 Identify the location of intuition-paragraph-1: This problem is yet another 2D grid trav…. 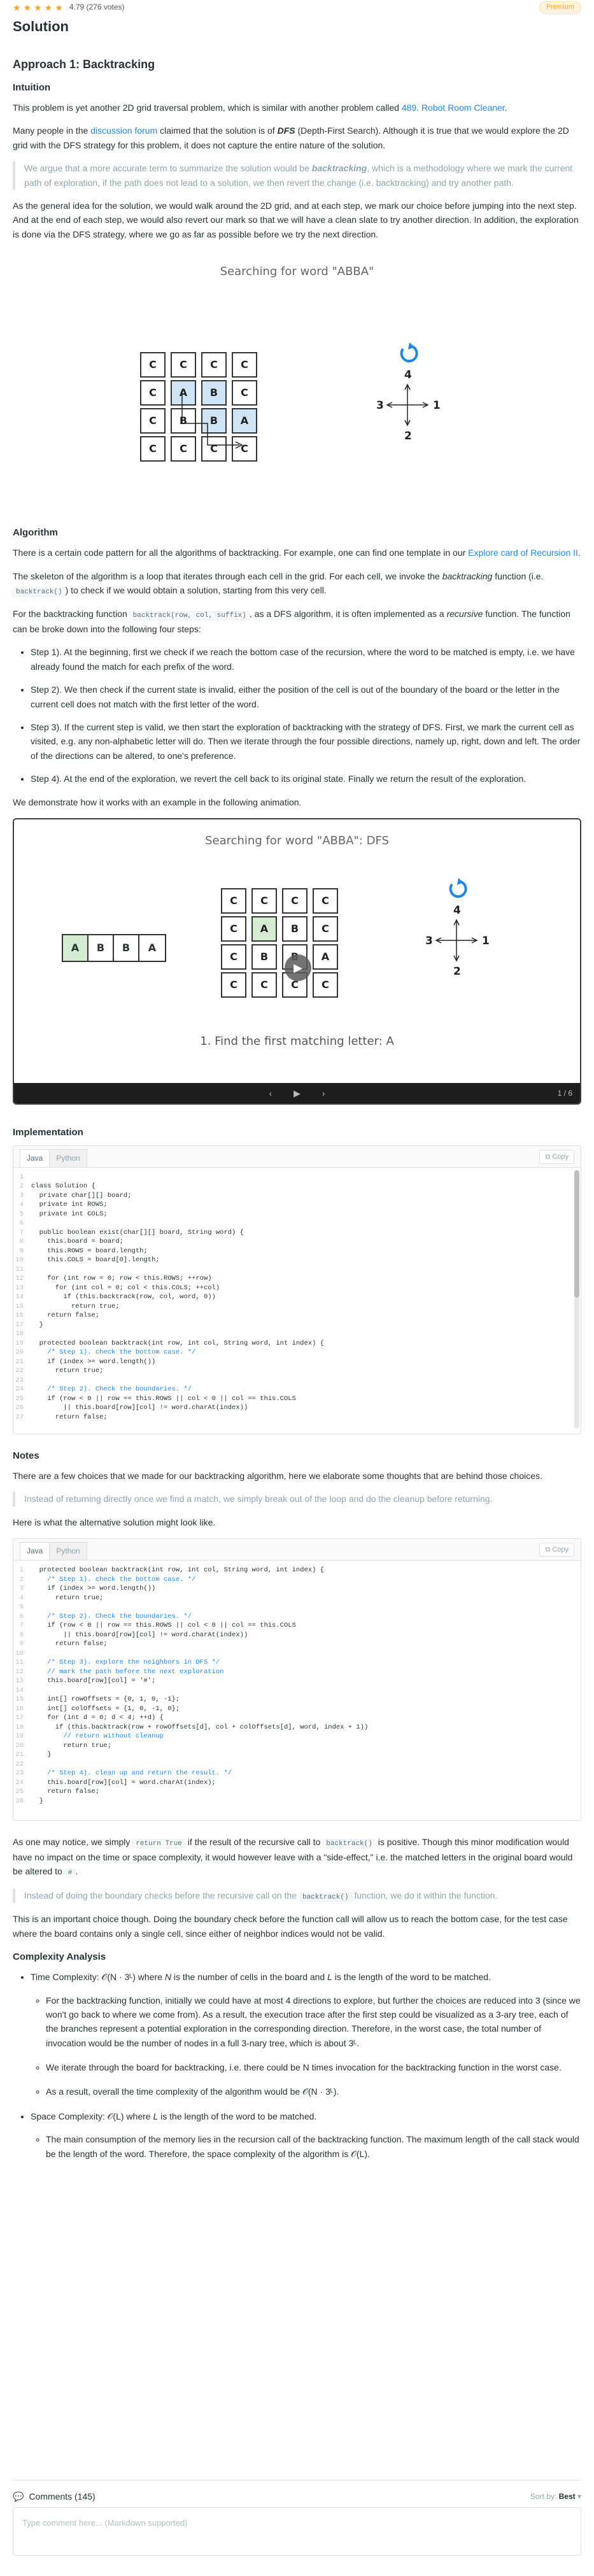
(260, 107).